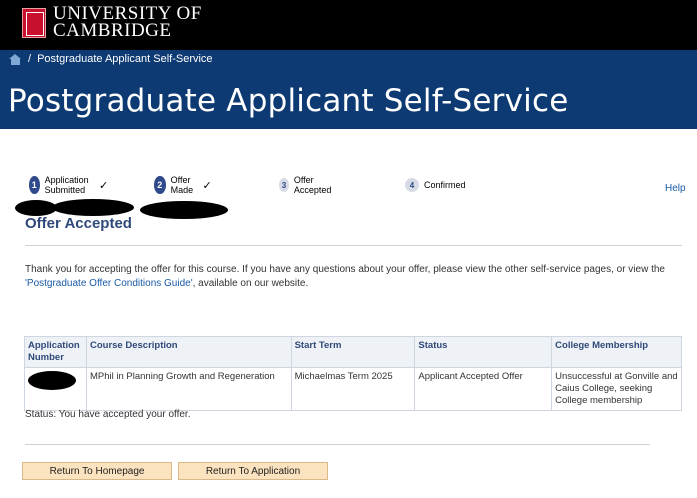  What do you see at coordinates (288, 101) in the screenshot?
I see `page-title: Postgraduate Applicant Self-Service` at bounding box center [288, 101].